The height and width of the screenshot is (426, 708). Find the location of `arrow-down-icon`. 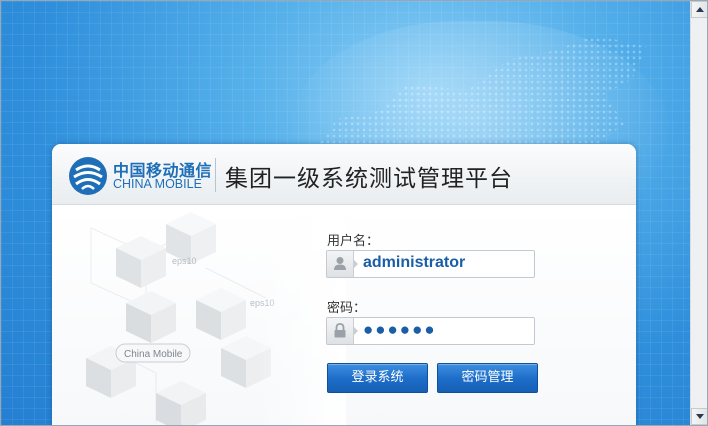

arrow-down-icon is located at coordinates (700, 416).